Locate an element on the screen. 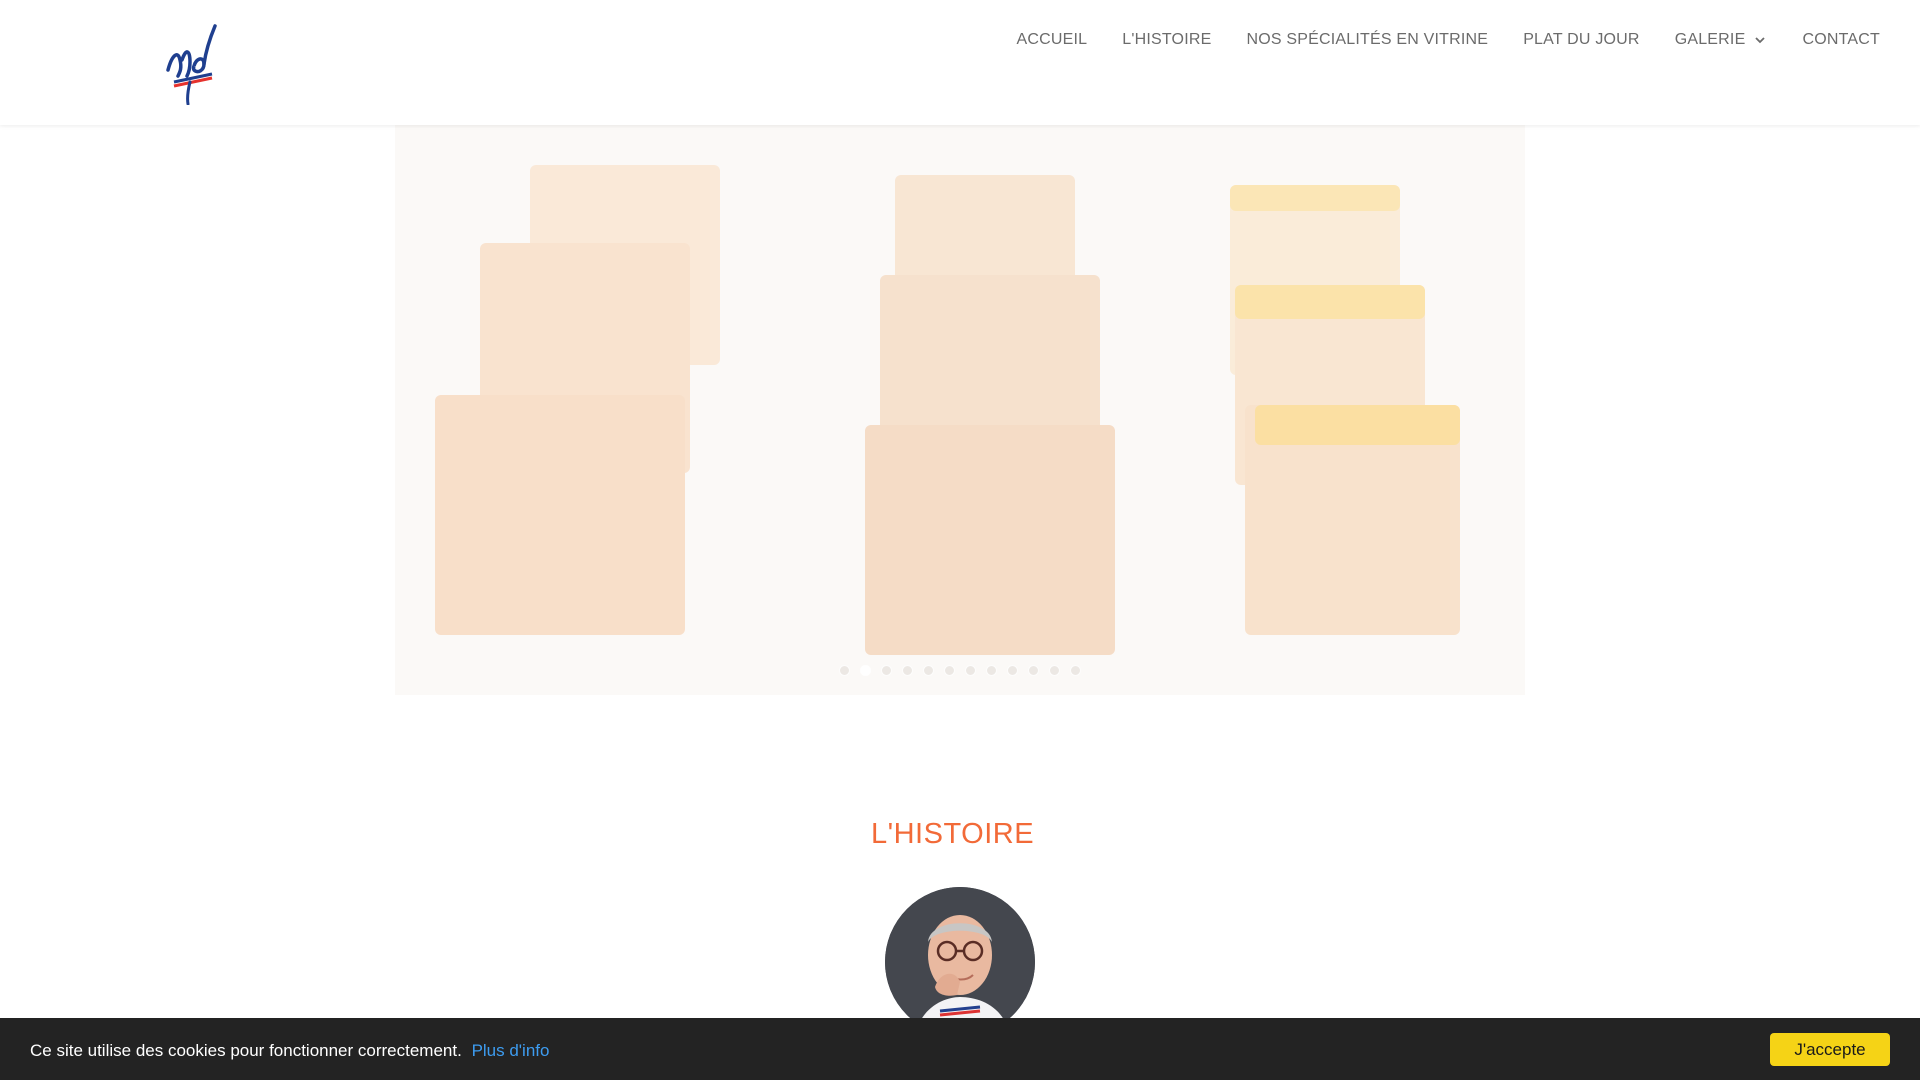 This screenshot has width=1920, height=1080. nav-item-specialites: NOS SPÉCIALITÉS EN VITRINE is located at coordinates (1367, 40).